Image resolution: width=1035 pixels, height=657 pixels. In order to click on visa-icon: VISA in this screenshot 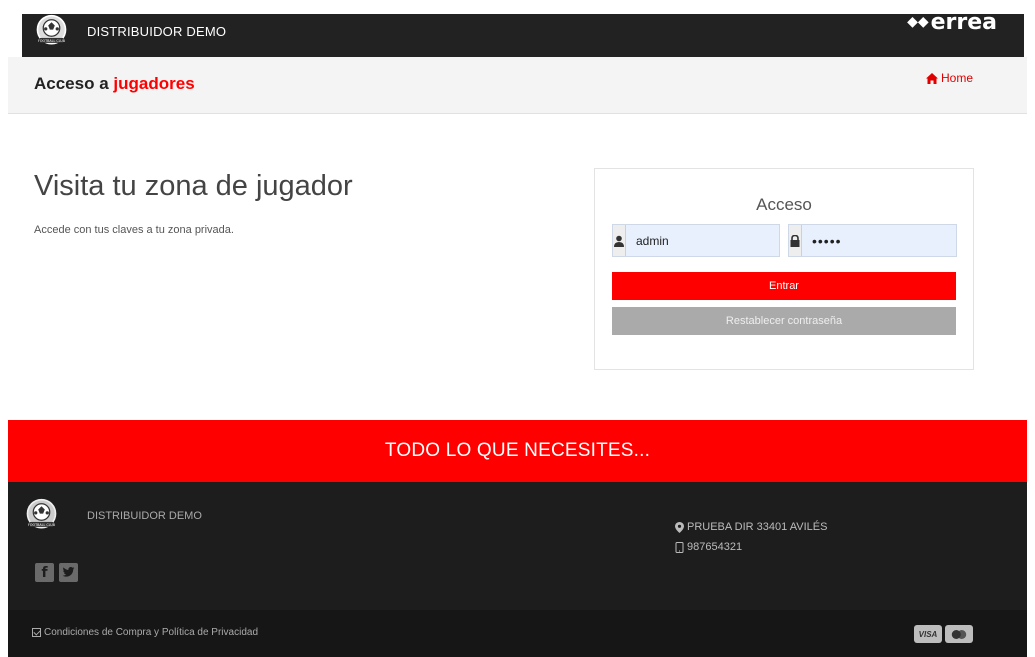, I will do `click(928, 634)`.